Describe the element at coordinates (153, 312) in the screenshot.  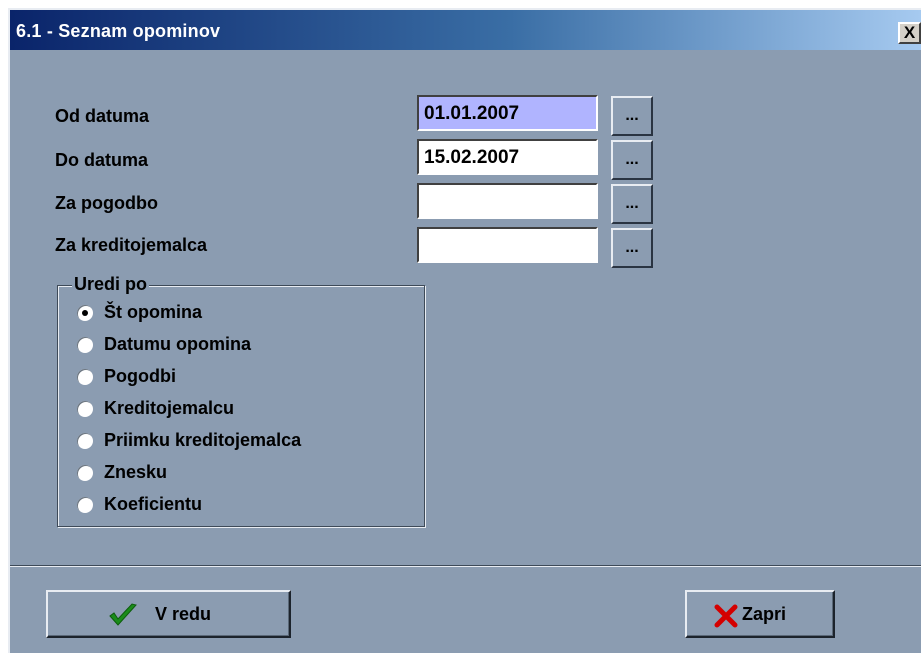
I see `sort-option-label: Št opomina` at that location.